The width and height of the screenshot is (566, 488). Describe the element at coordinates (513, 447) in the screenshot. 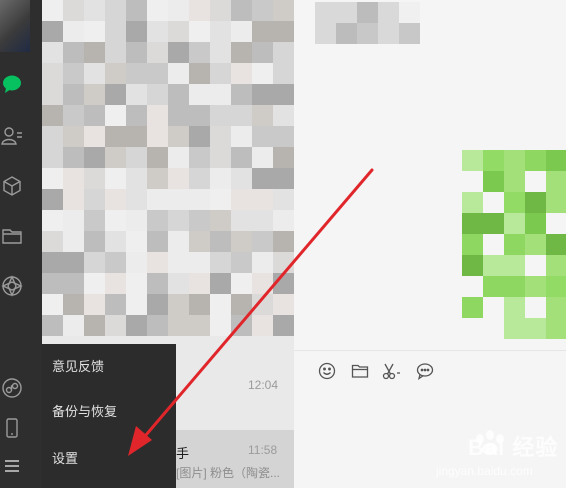

I see `watermark-brand: Bai 经验` at that location.